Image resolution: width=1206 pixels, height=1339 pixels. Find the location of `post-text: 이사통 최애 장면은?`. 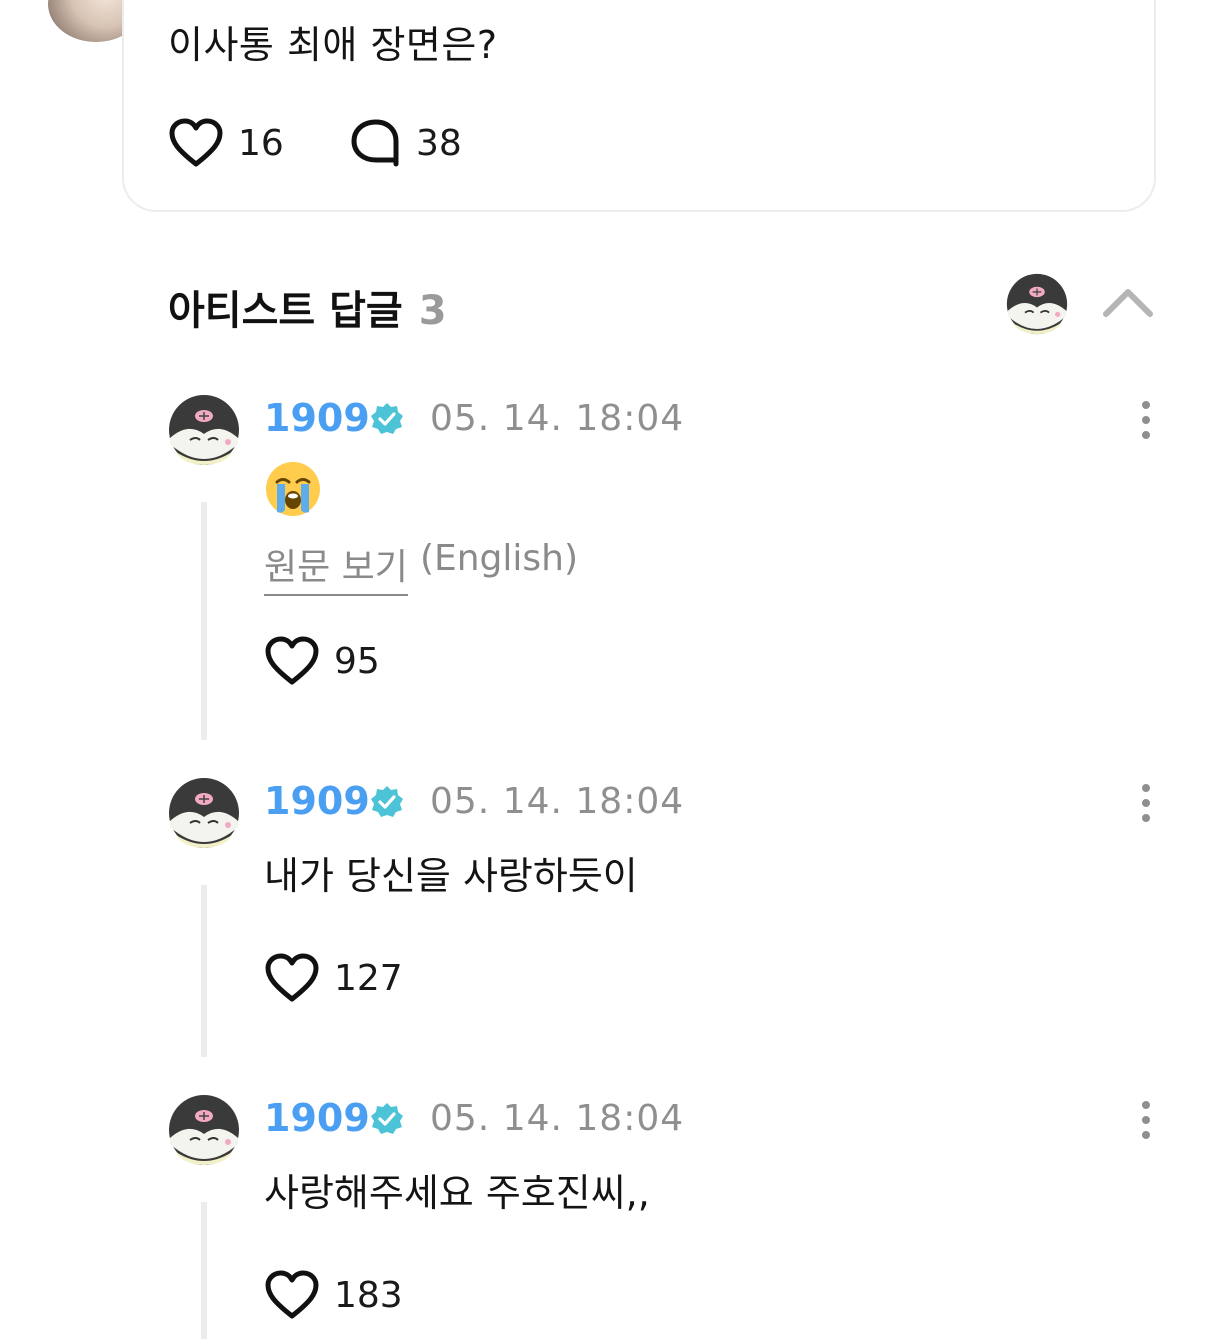

post-text: 이사통 최애 장면은? is located at coordinates (333, 45).